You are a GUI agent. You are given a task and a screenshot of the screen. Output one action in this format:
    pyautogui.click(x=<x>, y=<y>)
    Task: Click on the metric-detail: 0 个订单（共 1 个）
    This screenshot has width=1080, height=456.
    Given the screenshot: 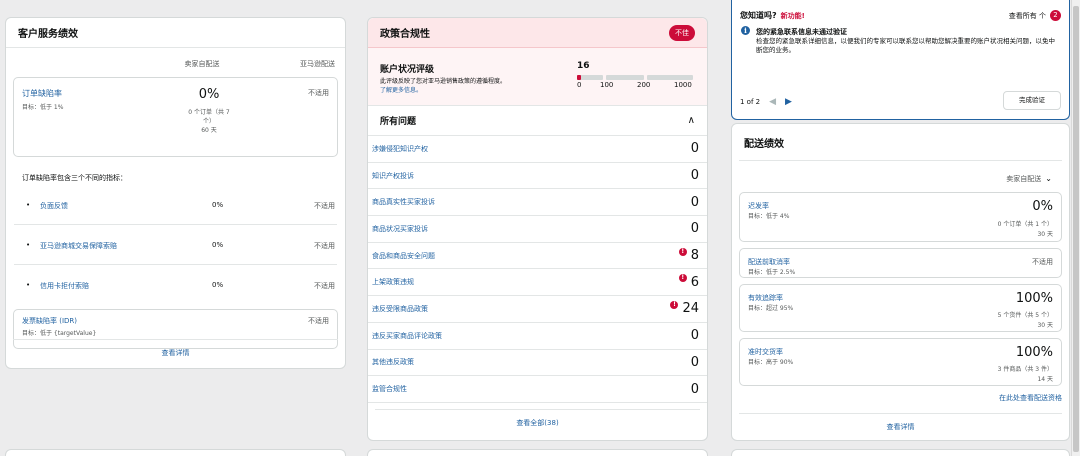 What is the action you would take?
    pyautogui.click(x=1025, y=224)
    